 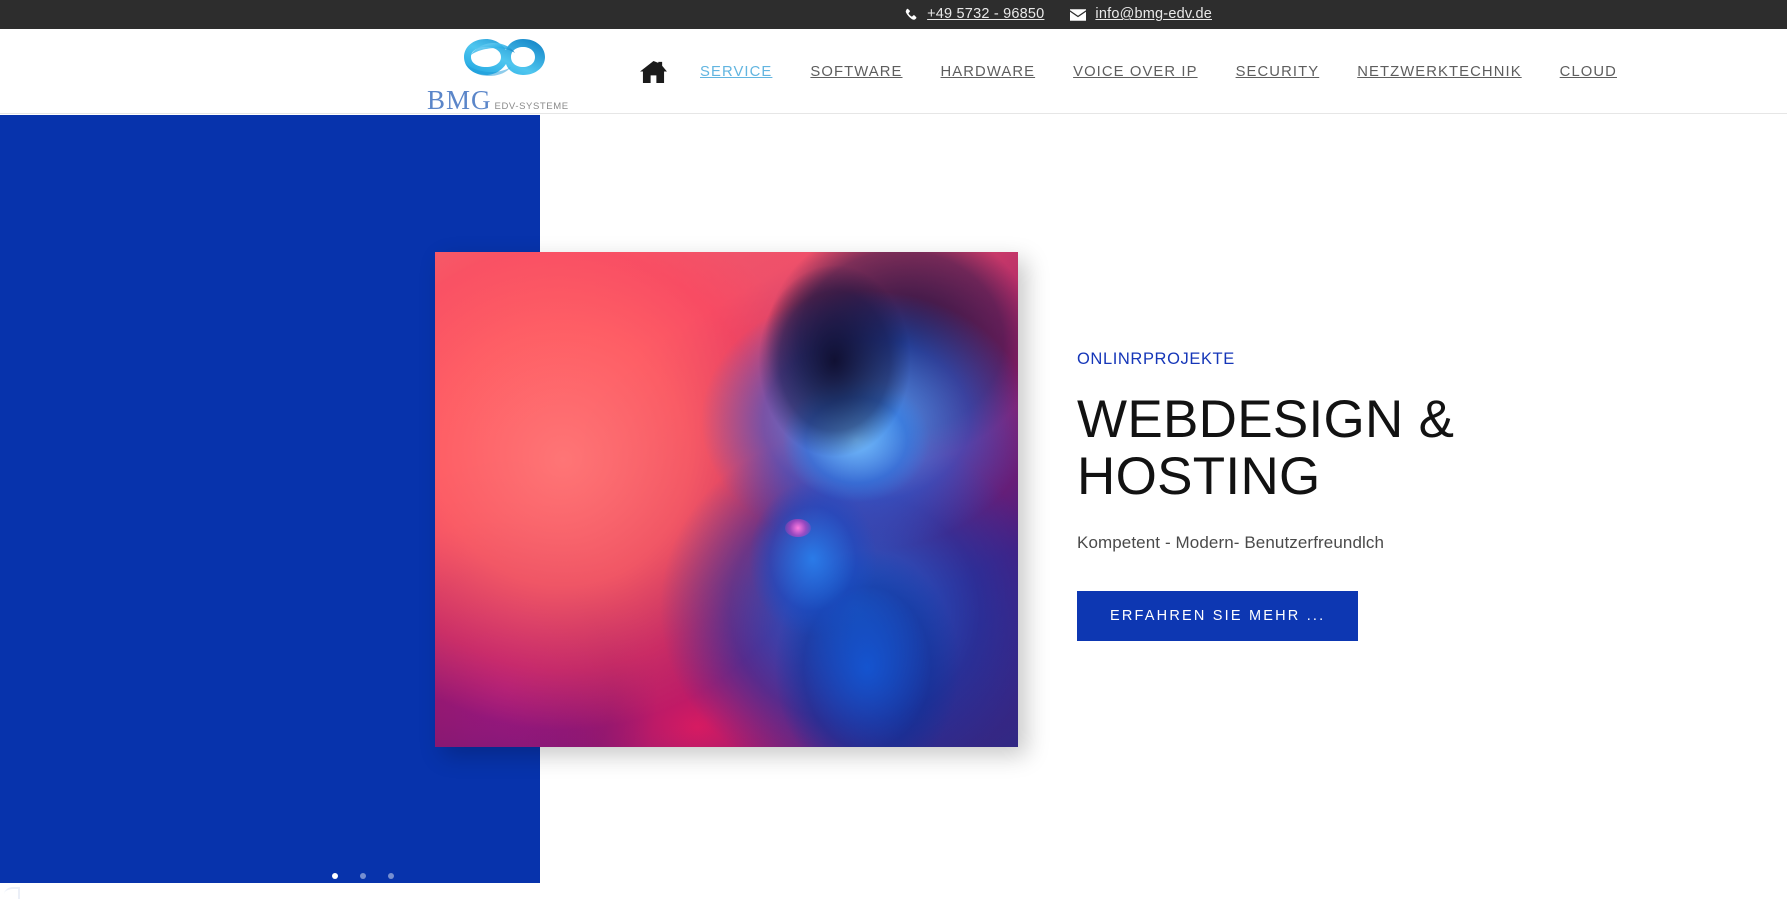 What do you see at coordinates (856, 72) in the screenshot?
I see `nav-item-software: SOFTWARE` at bounding box center [856, 72].